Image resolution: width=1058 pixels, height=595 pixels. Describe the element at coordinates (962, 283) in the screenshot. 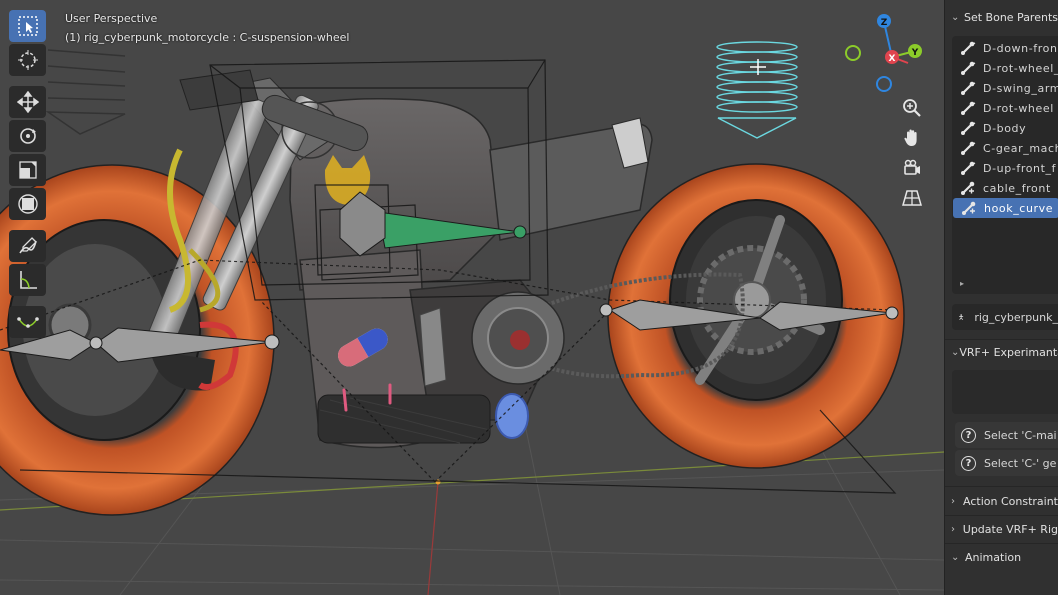

I see `list-expand-icon: ▸` at that location.